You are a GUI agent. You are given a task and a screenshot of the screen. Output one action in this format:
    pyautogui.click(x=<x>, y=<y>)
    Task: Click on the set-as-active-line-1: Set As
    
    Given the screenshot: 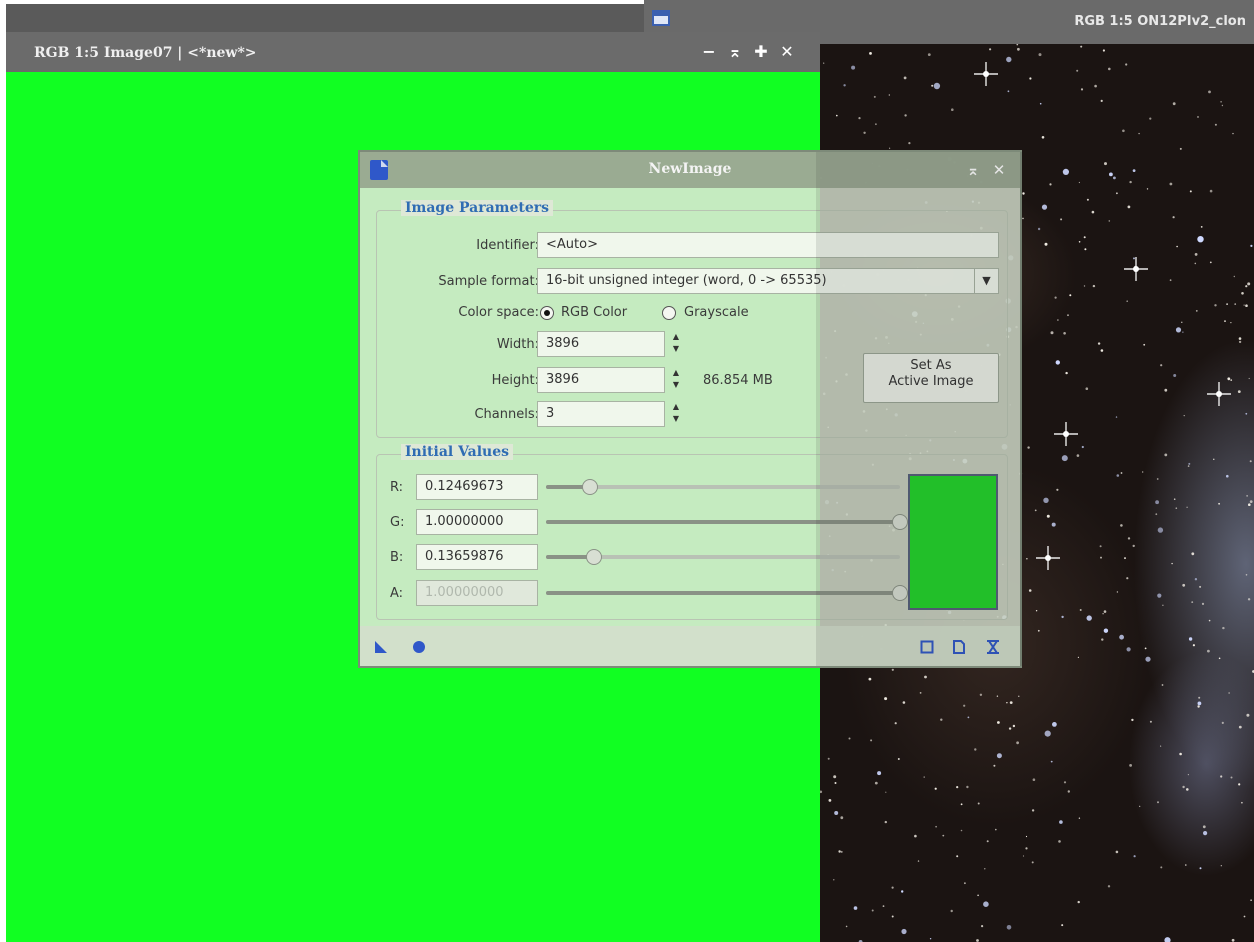 What is the action you would take?
    pyautogui.click(x=931, y=365)
    